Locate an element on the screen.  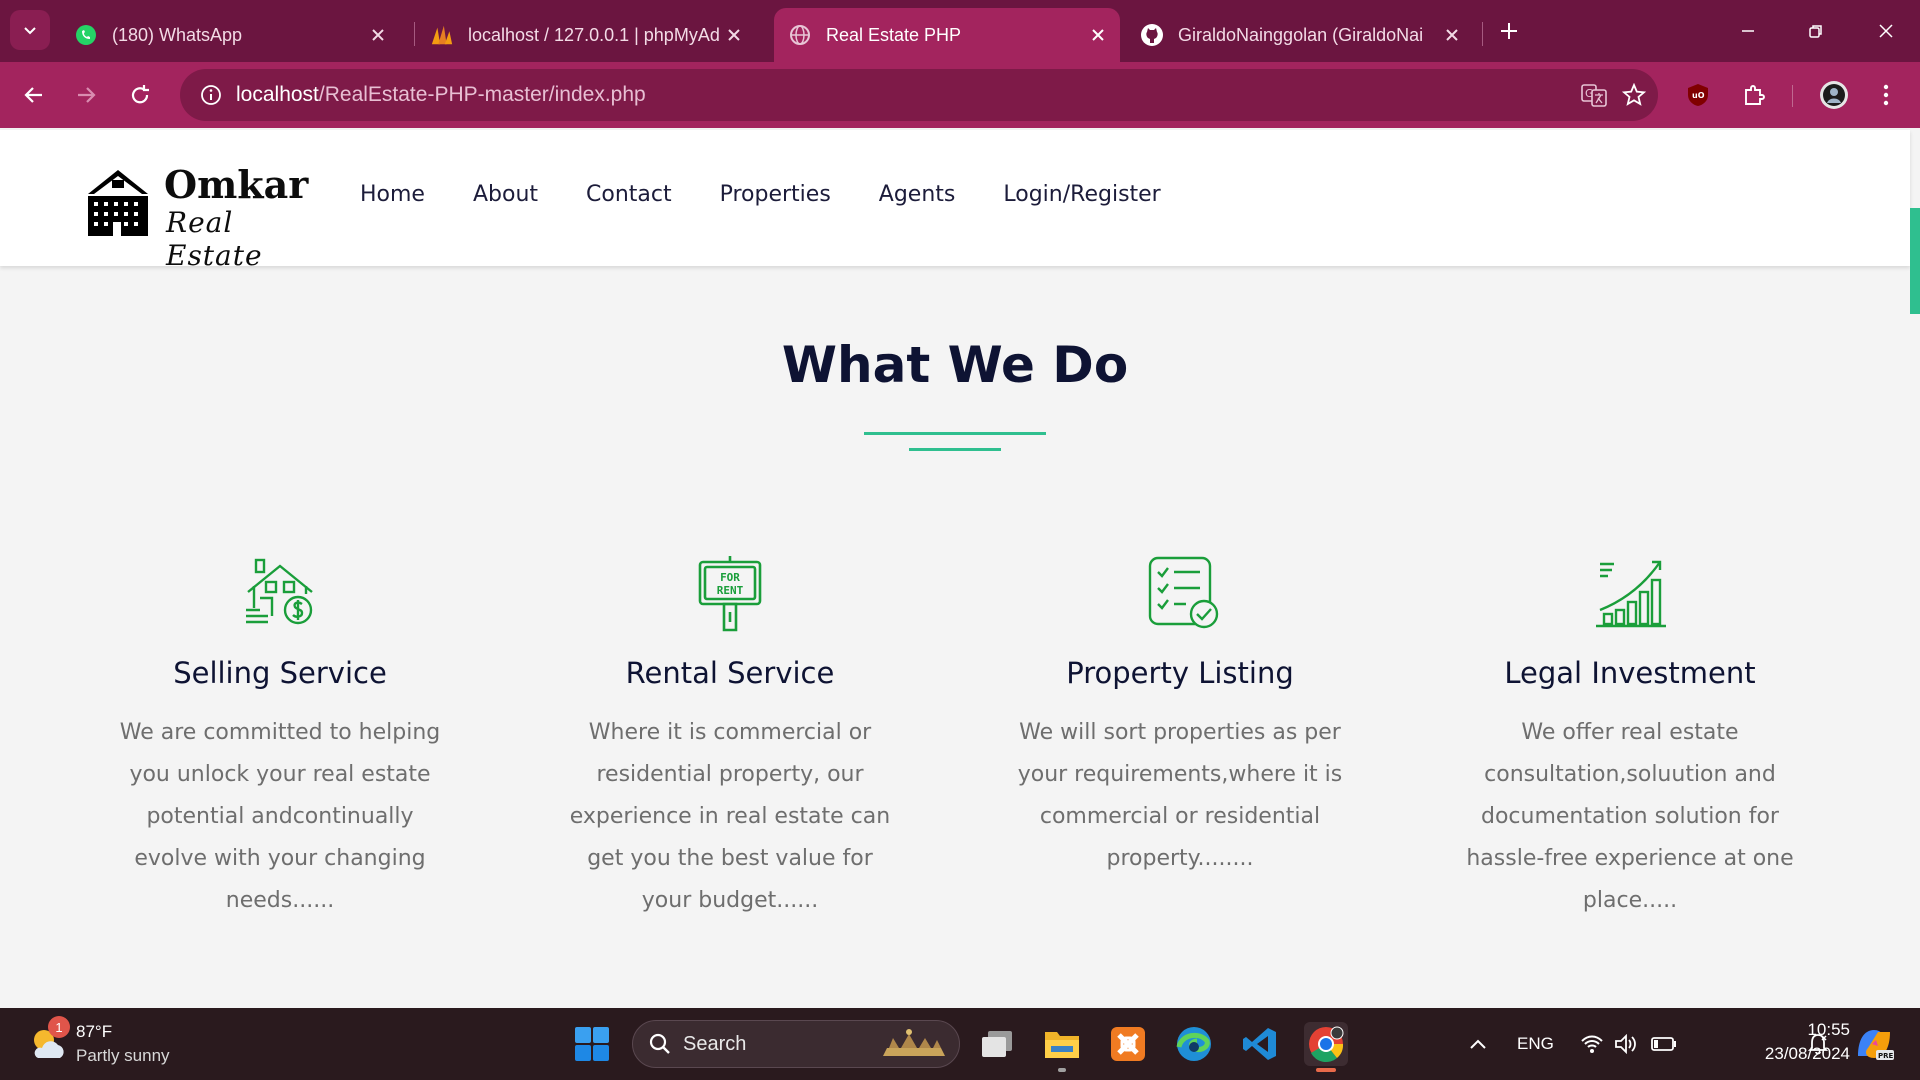
for-rent-line1: FOR is located at coordinates (730, 577).